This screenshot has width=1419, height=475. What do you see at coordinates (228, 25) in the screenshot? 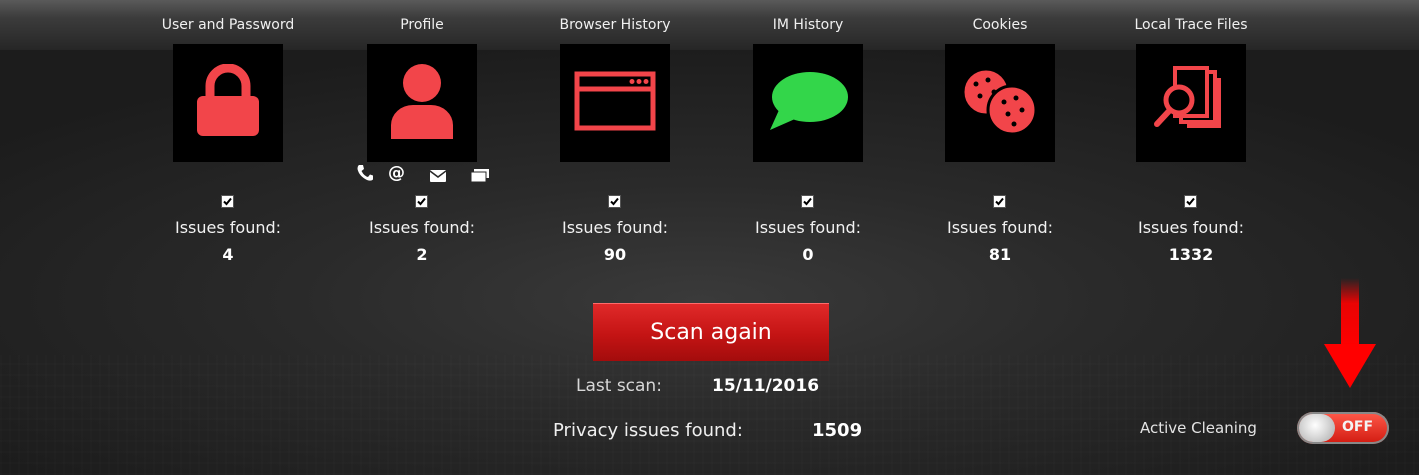
I see `category-label: User and Password` at bounding box center [228, 25].